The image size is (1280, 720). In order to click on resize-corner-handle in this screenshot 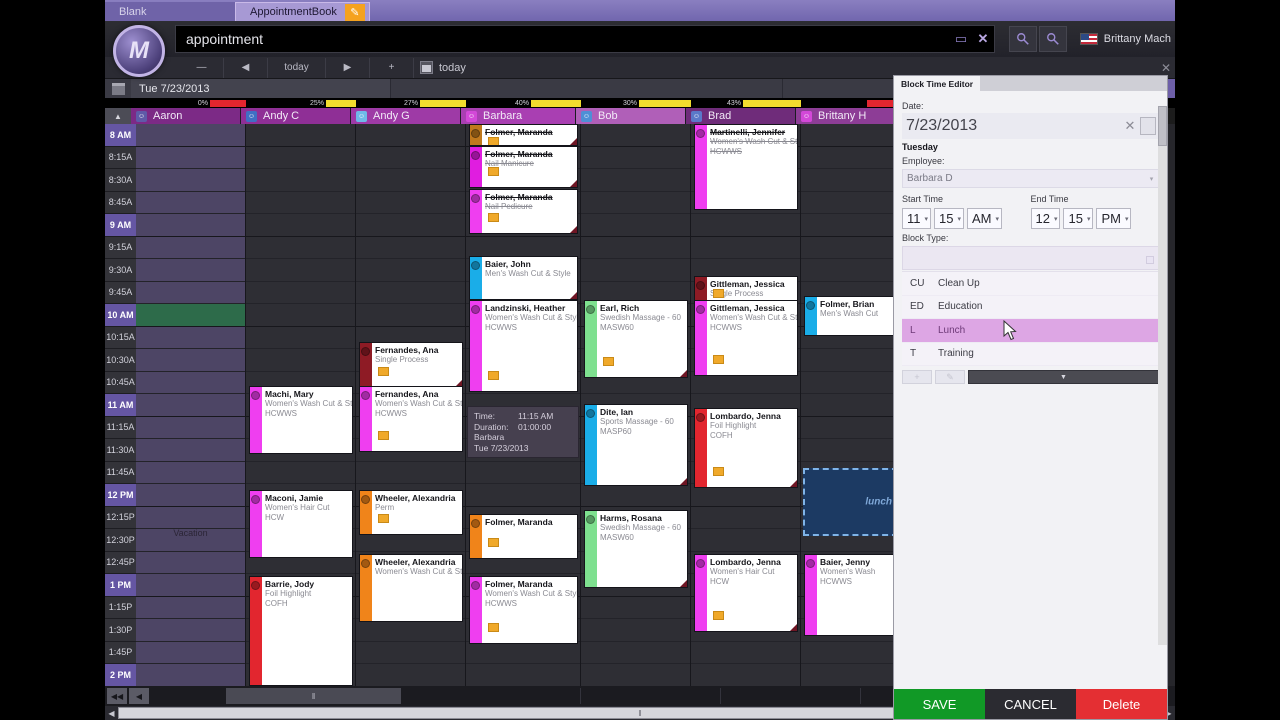, I will do `click(683, 583)`.